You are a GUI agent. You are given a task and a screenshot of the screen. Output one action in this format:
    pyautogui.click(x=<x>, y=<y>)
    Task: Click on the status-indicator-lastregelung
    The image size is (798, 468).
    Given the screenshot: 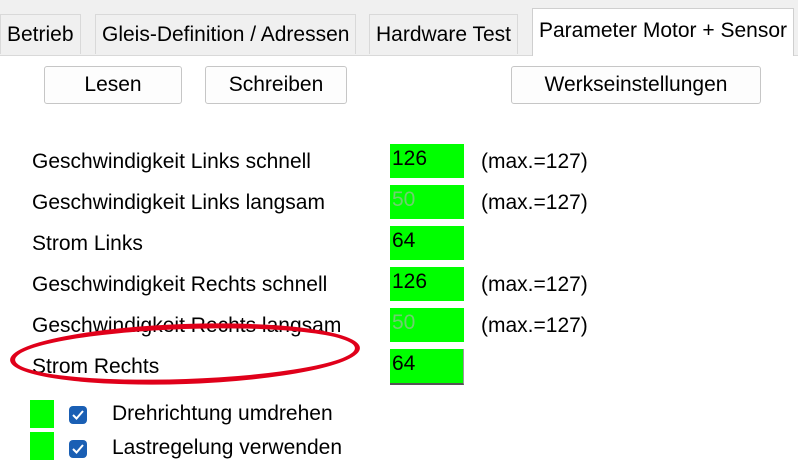 What is the action you would take?
    pyautogui.click(x=42, y=446)
    